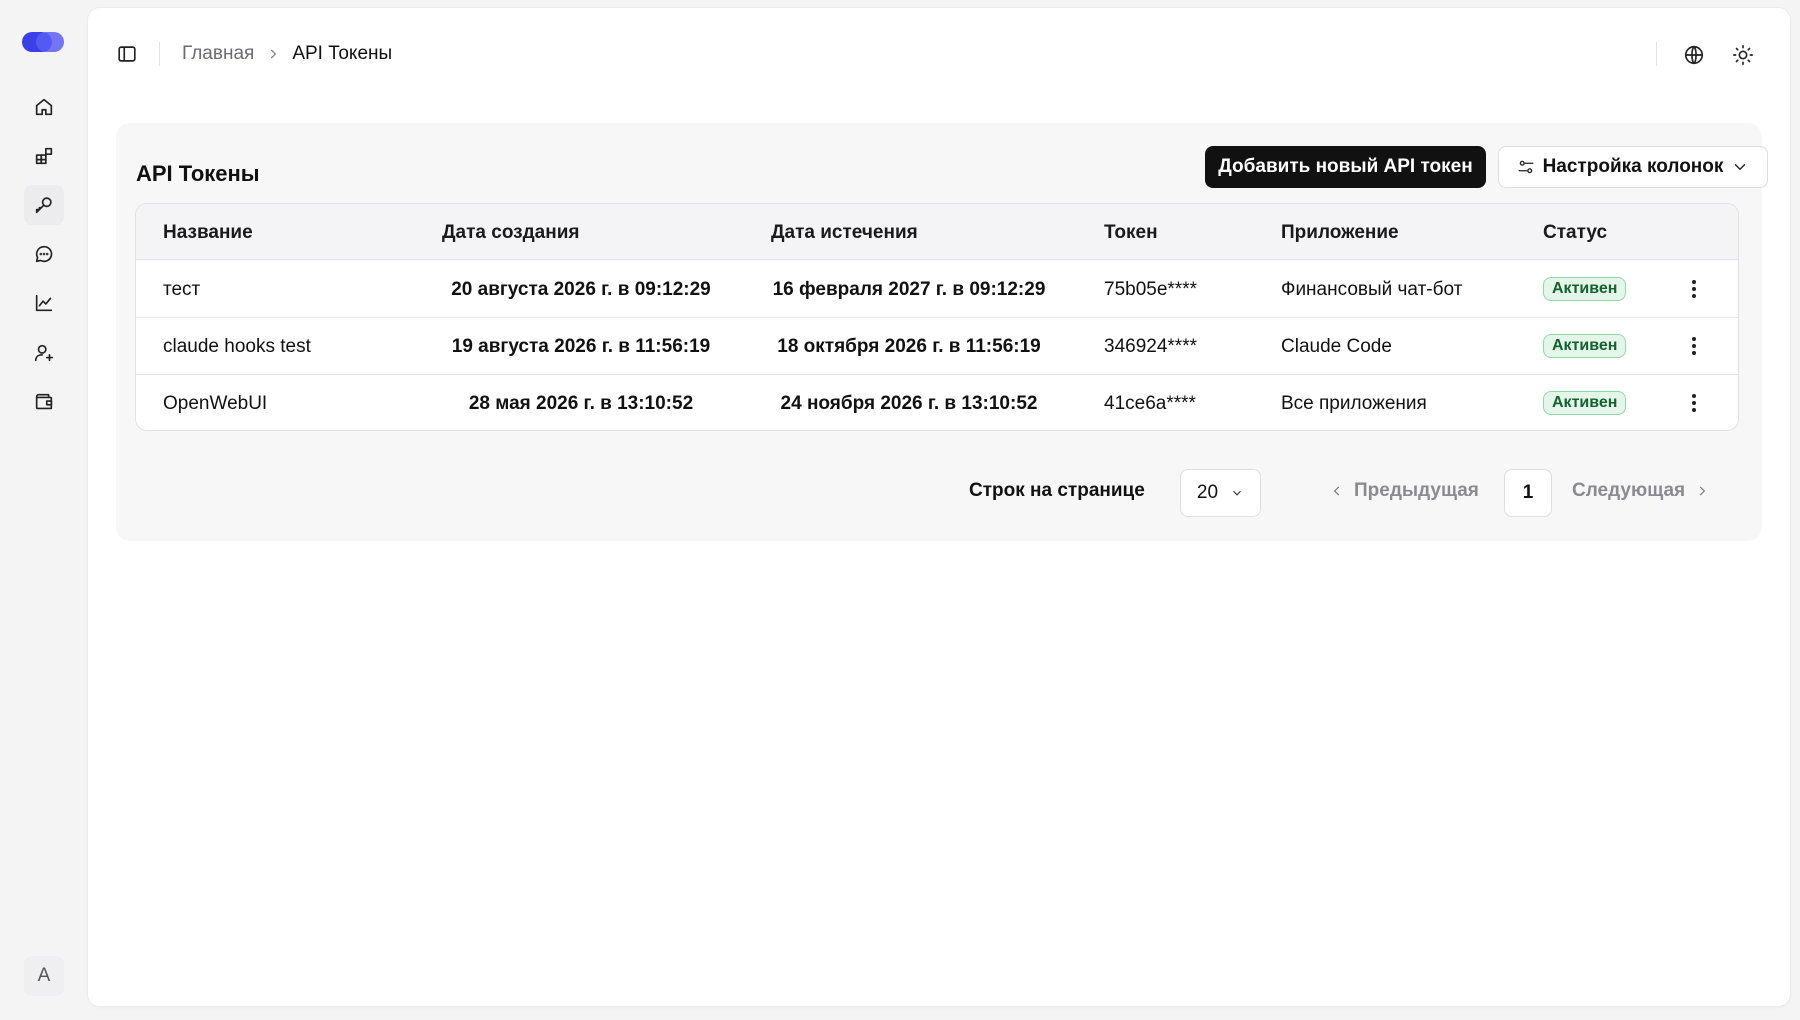  I want to click on key-icon, so click(43, 205).